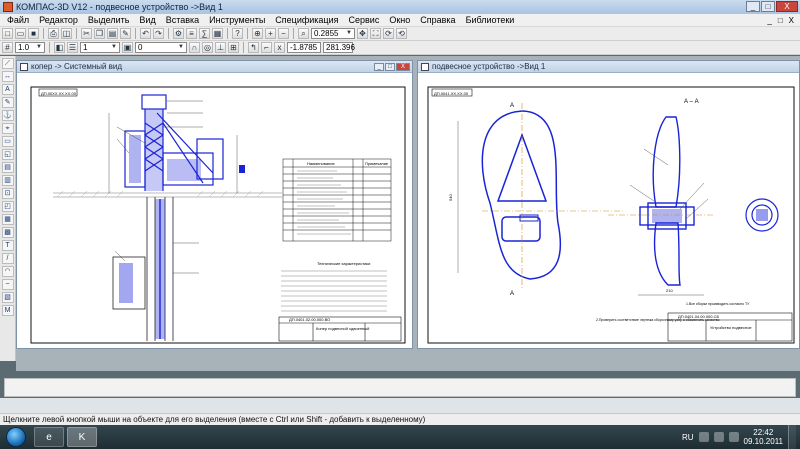  I want to click on step-cursor-icon: ⌐, so click(266, 47).